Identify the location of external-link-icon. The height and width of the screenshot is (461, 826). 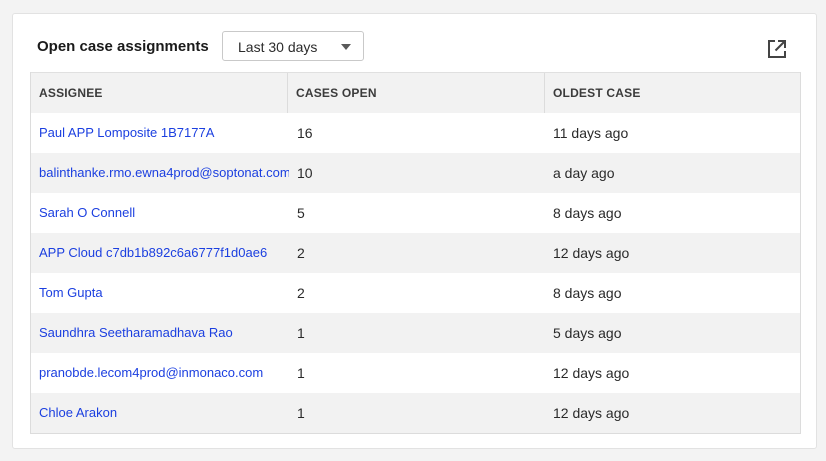
(777, 49).